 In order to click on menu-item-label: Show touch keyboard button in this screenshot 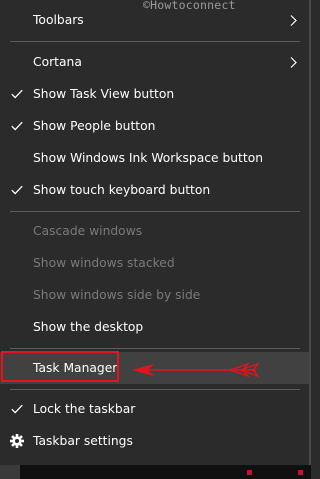, I will do `click(122, 189)`.